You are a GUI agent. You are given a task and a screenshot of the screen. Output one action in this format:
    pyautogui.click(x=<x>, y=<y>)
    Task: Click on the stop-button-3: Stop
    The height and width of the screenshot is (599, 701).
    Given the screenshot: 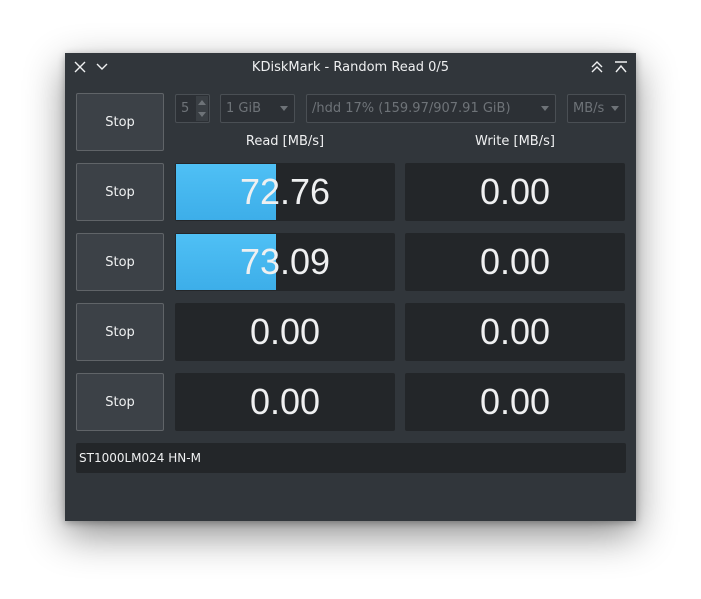 What is the action you would take?
    pyautogui.click(x=120, y=332)
    